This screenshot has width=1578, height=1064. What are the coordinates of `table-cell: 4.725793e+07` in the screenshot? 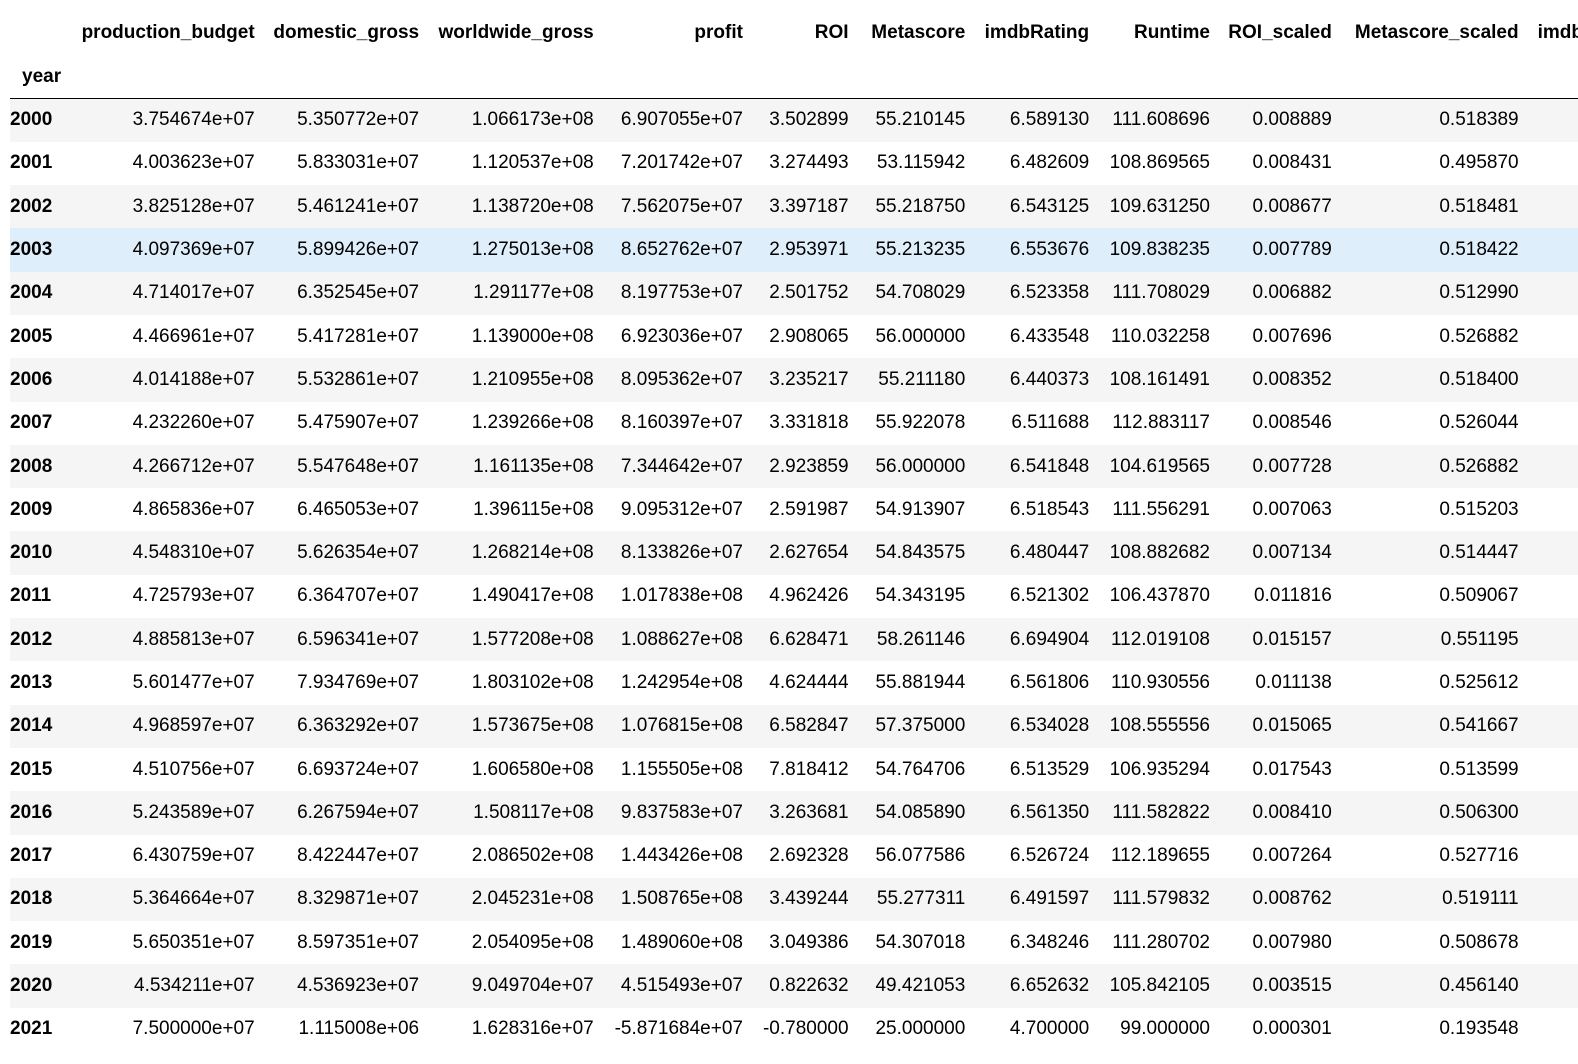 It's located at (193, 596).